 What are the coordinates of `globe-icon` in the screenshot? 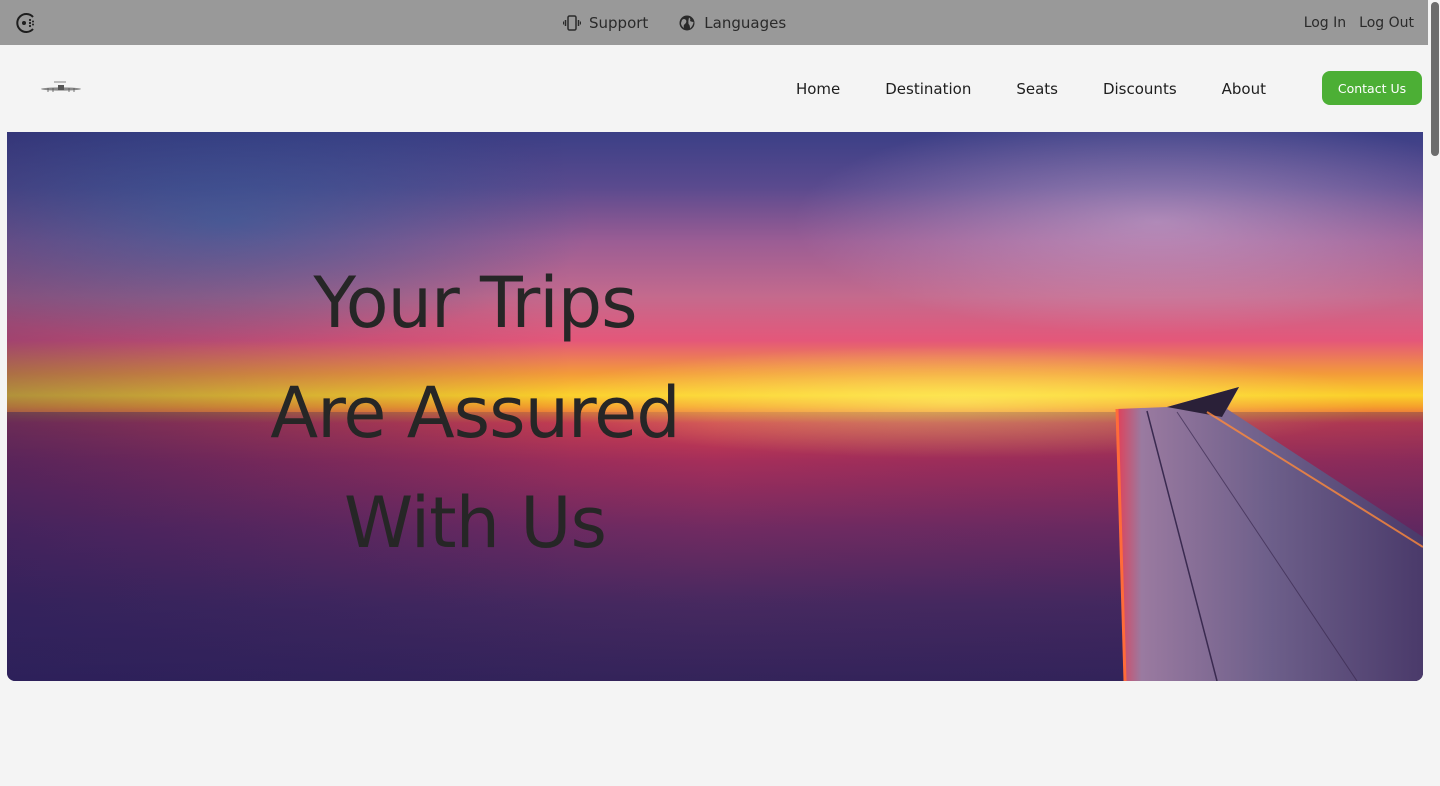 It's located at (687, 23).